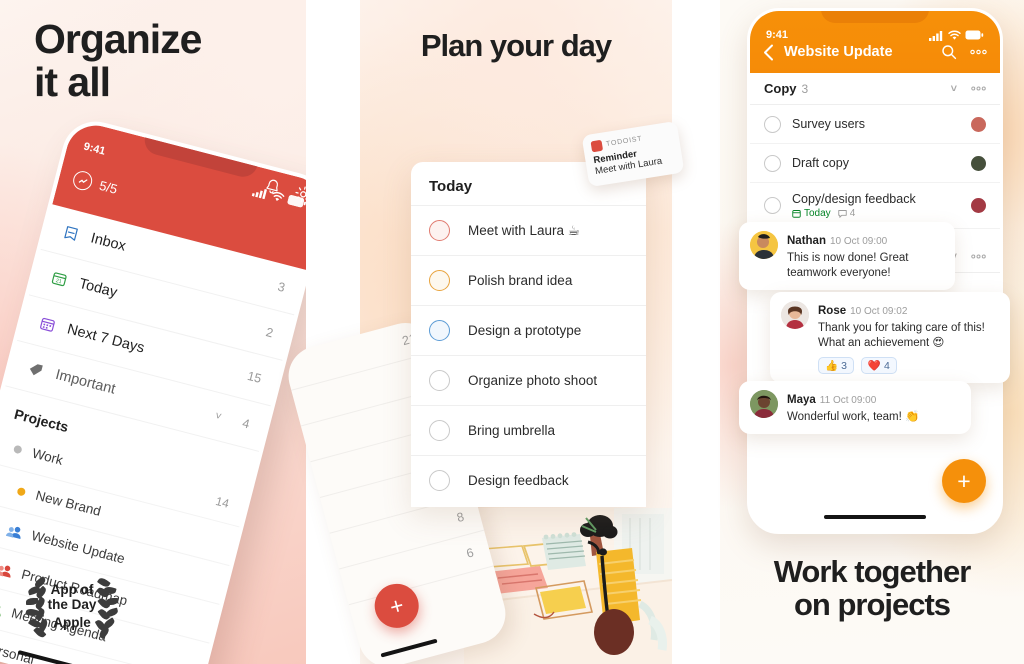 This screenshot has width=1024, height=664. What do you see at coordinates (72, 590) in the screenshot?
I see `award-line-1: App of` at bounding box center [72, 590].